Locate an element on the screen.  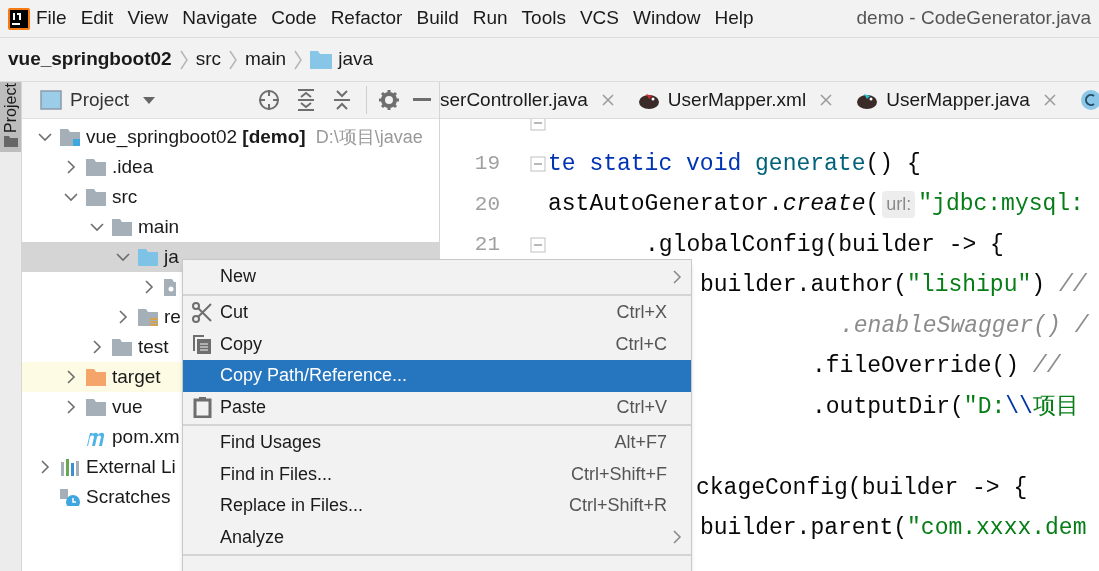
tree-item-path: D:\项目\javae is located at coordinates (369, 137).